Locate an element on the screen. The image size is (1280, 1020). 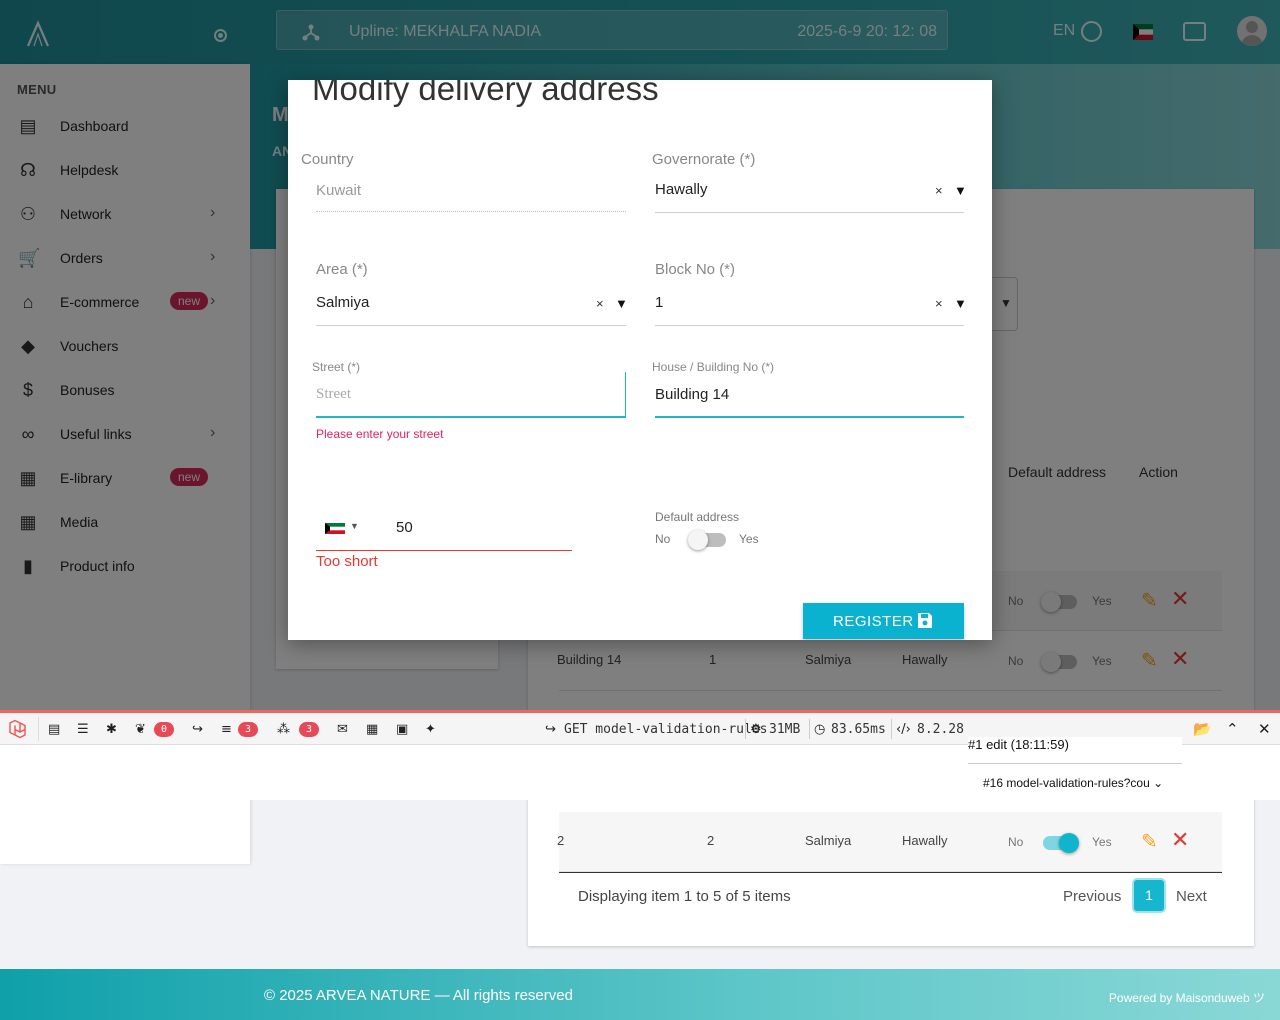
phone-input: 50 is located at coordinates (404, 527).